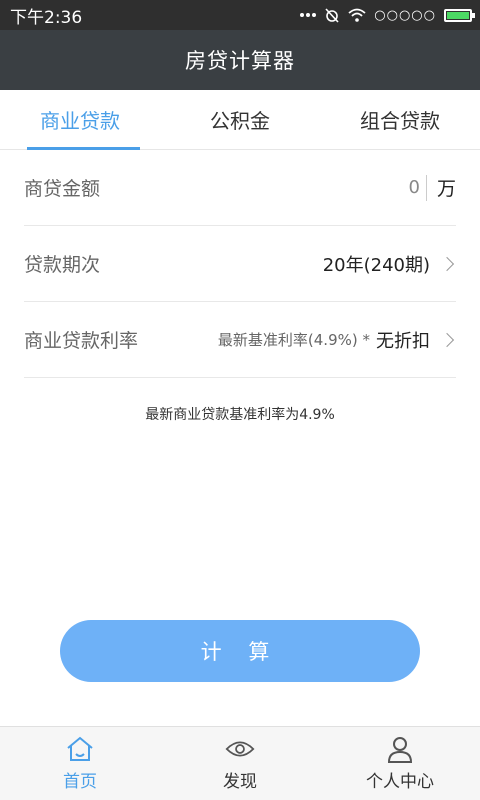 The image size is (480, 800). What do you see at coordinates (240, 782) in the screenshot?
I see `nav-label-discover: 发现` at bounding box center [240, 782].